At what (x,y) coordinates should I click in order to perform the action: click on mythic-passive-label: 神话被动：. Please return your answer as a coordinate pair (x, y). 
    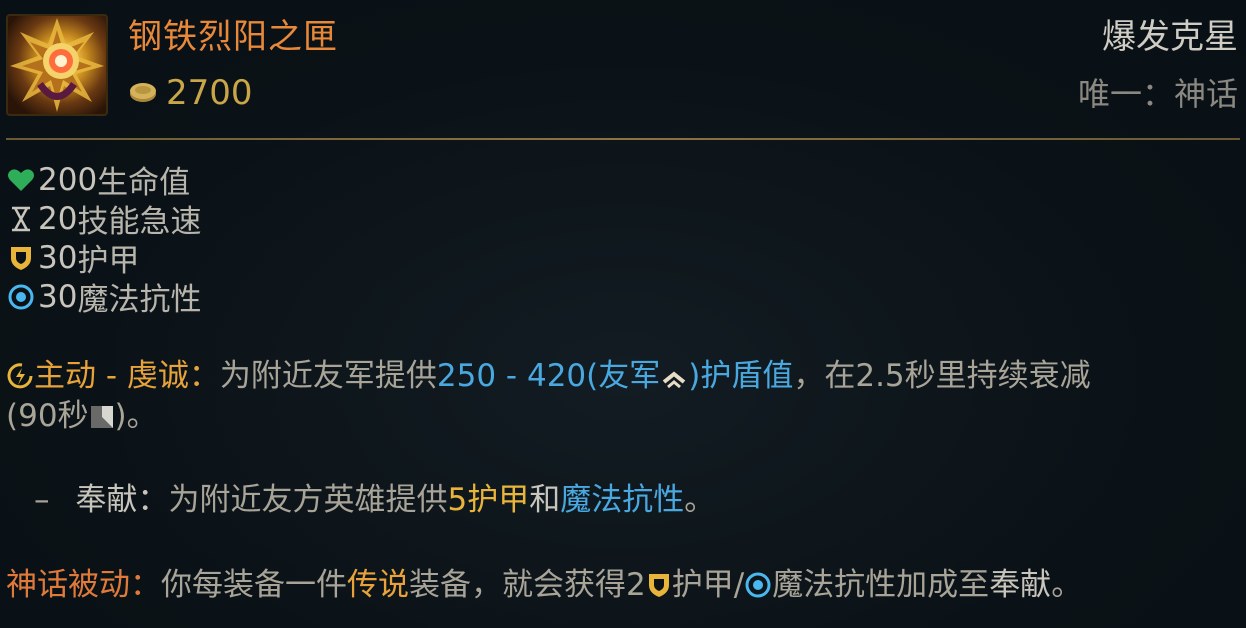
    Looking at the image, I should click on (83, 585).